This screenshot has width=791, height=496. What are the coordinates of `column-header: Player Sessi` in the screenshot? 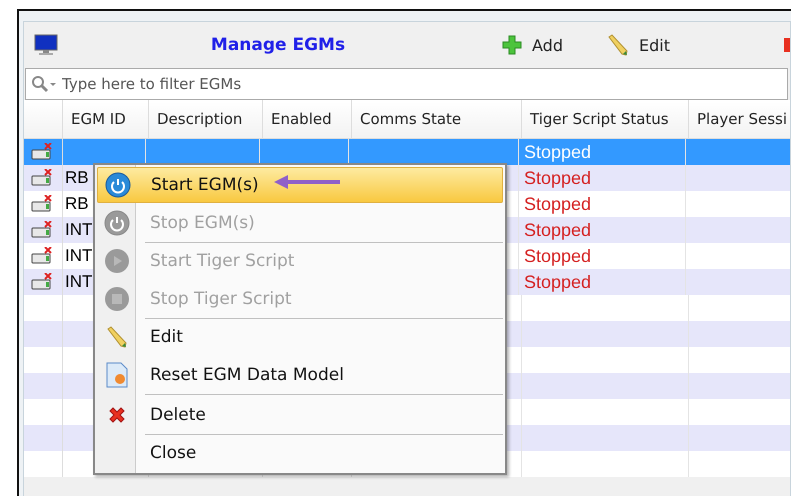 It's located at (740, 119).